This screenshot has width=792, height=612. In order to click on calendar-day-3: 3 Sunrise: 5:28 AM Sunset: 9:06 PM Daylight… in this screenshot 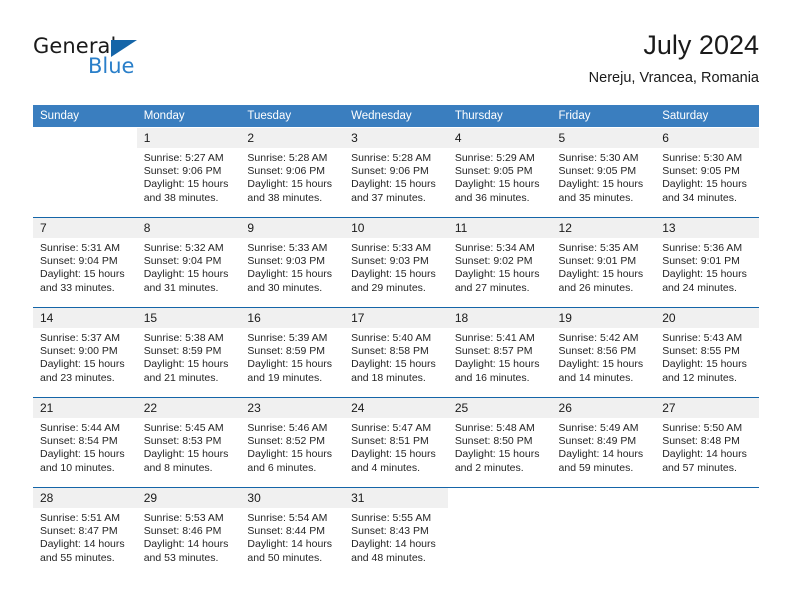, I will do `click(396, 172)`.